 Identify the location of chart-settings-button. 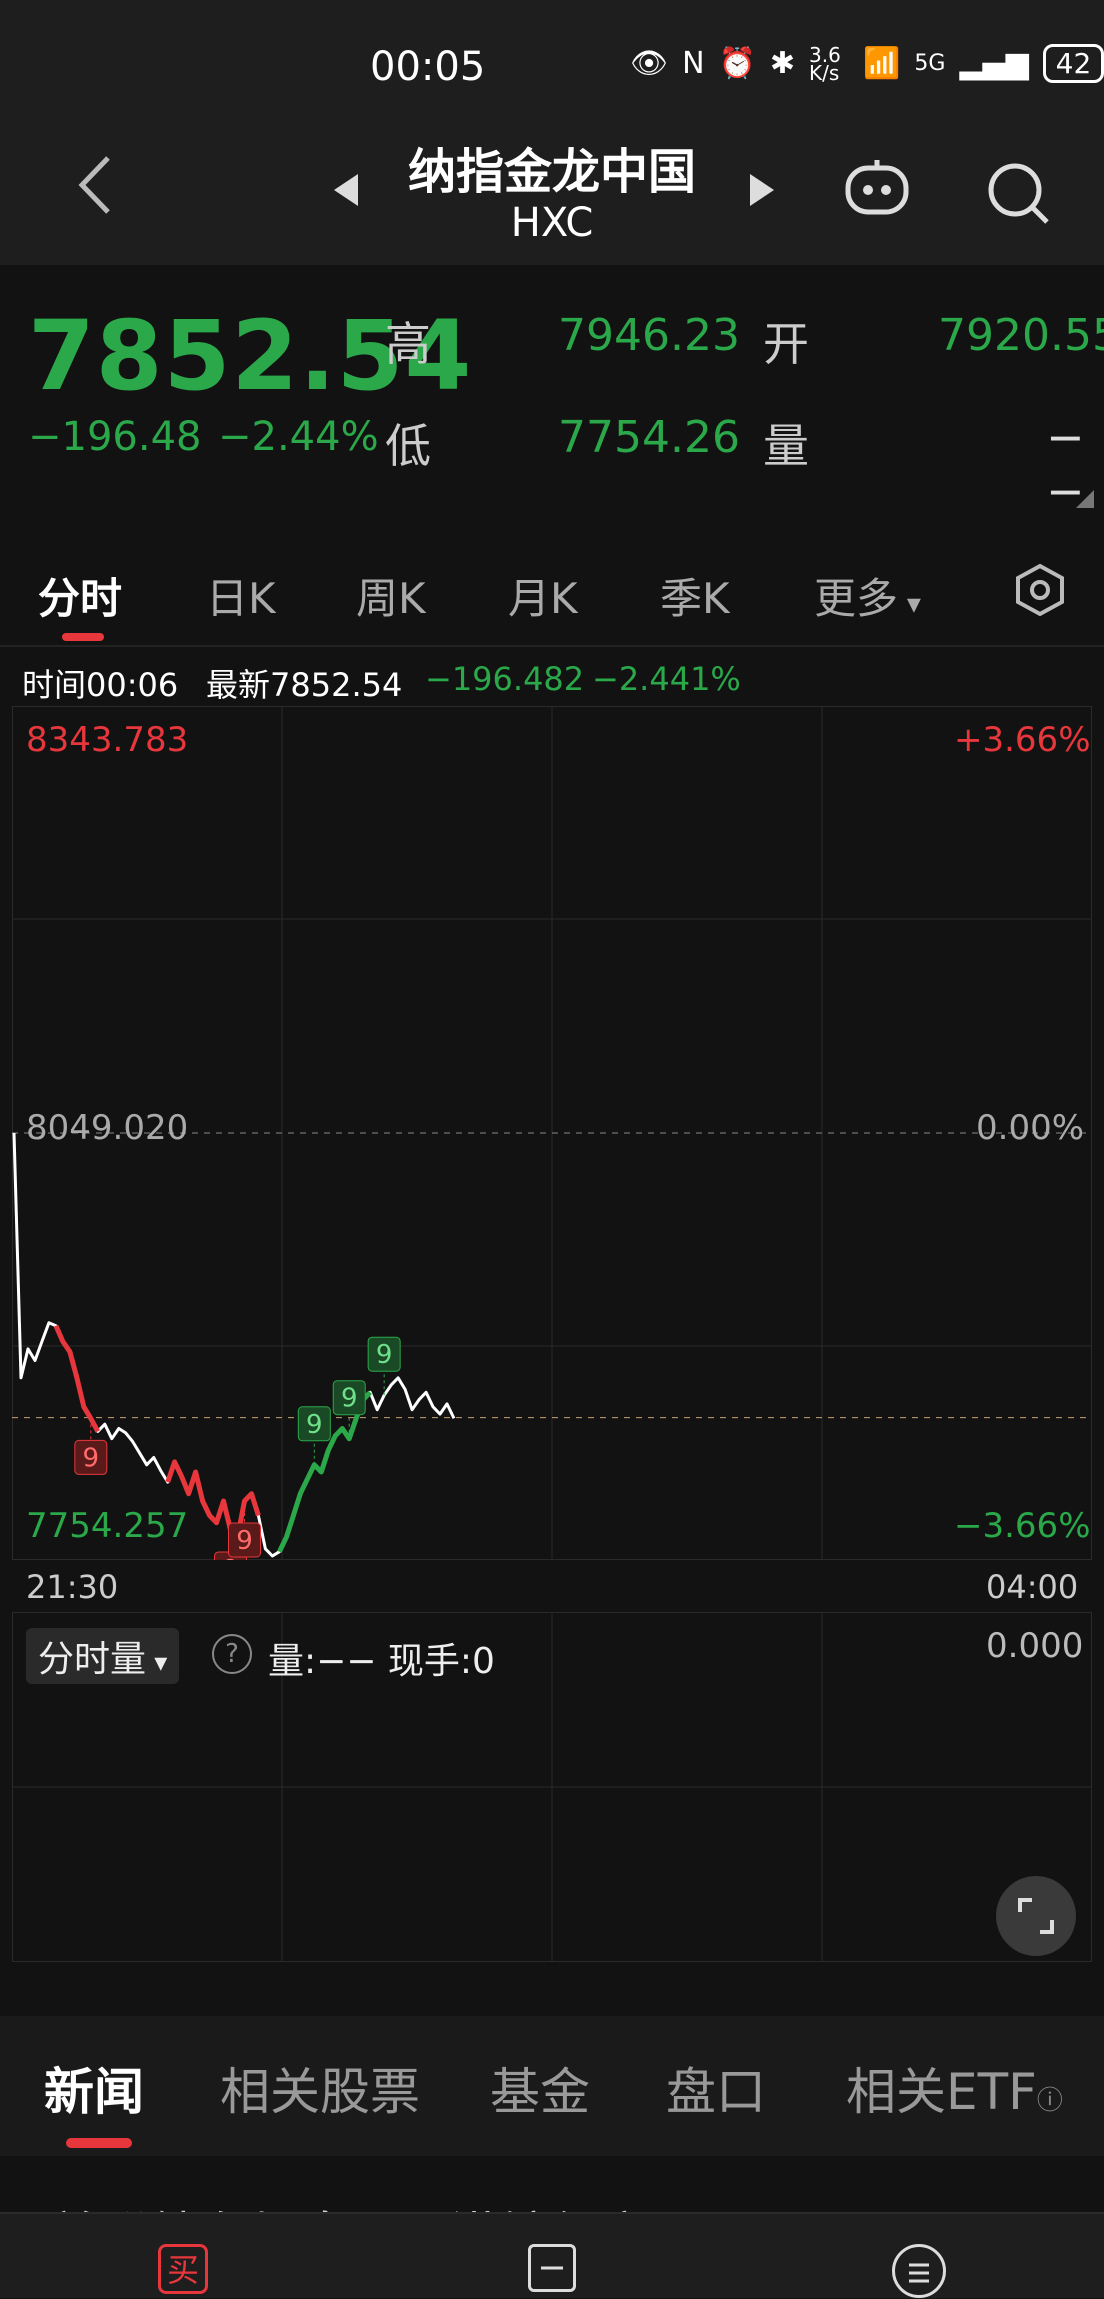
(1040, 590).